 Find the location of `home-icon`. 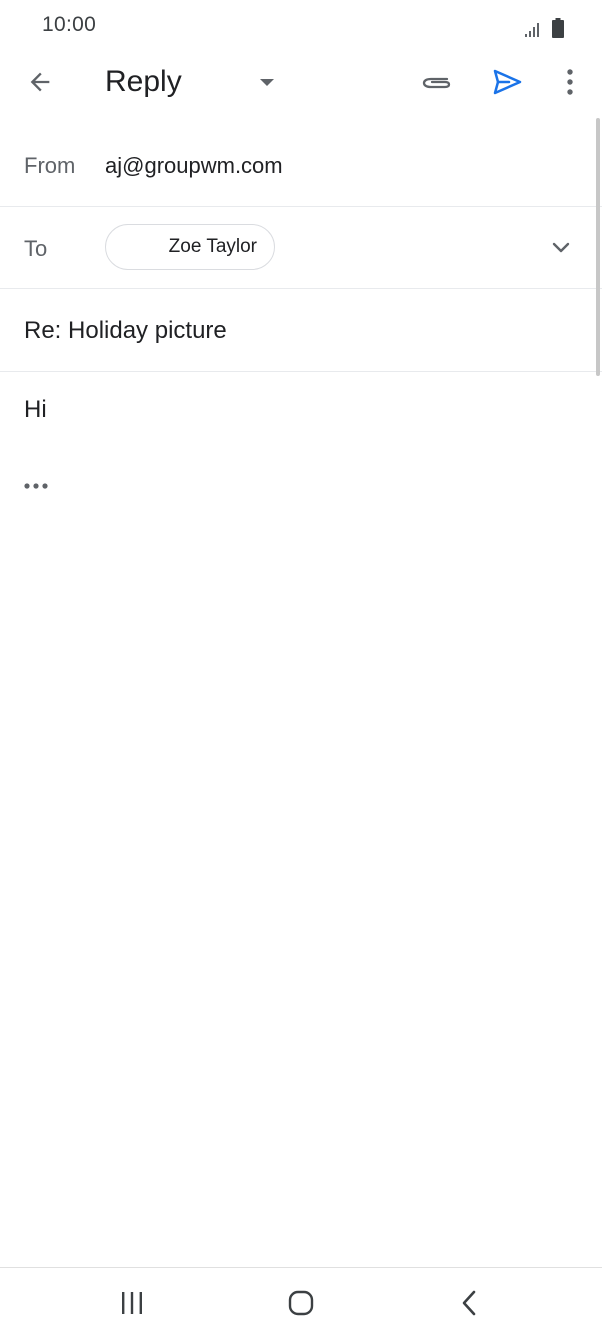

home-icon is located at coordinates (301, 1303).